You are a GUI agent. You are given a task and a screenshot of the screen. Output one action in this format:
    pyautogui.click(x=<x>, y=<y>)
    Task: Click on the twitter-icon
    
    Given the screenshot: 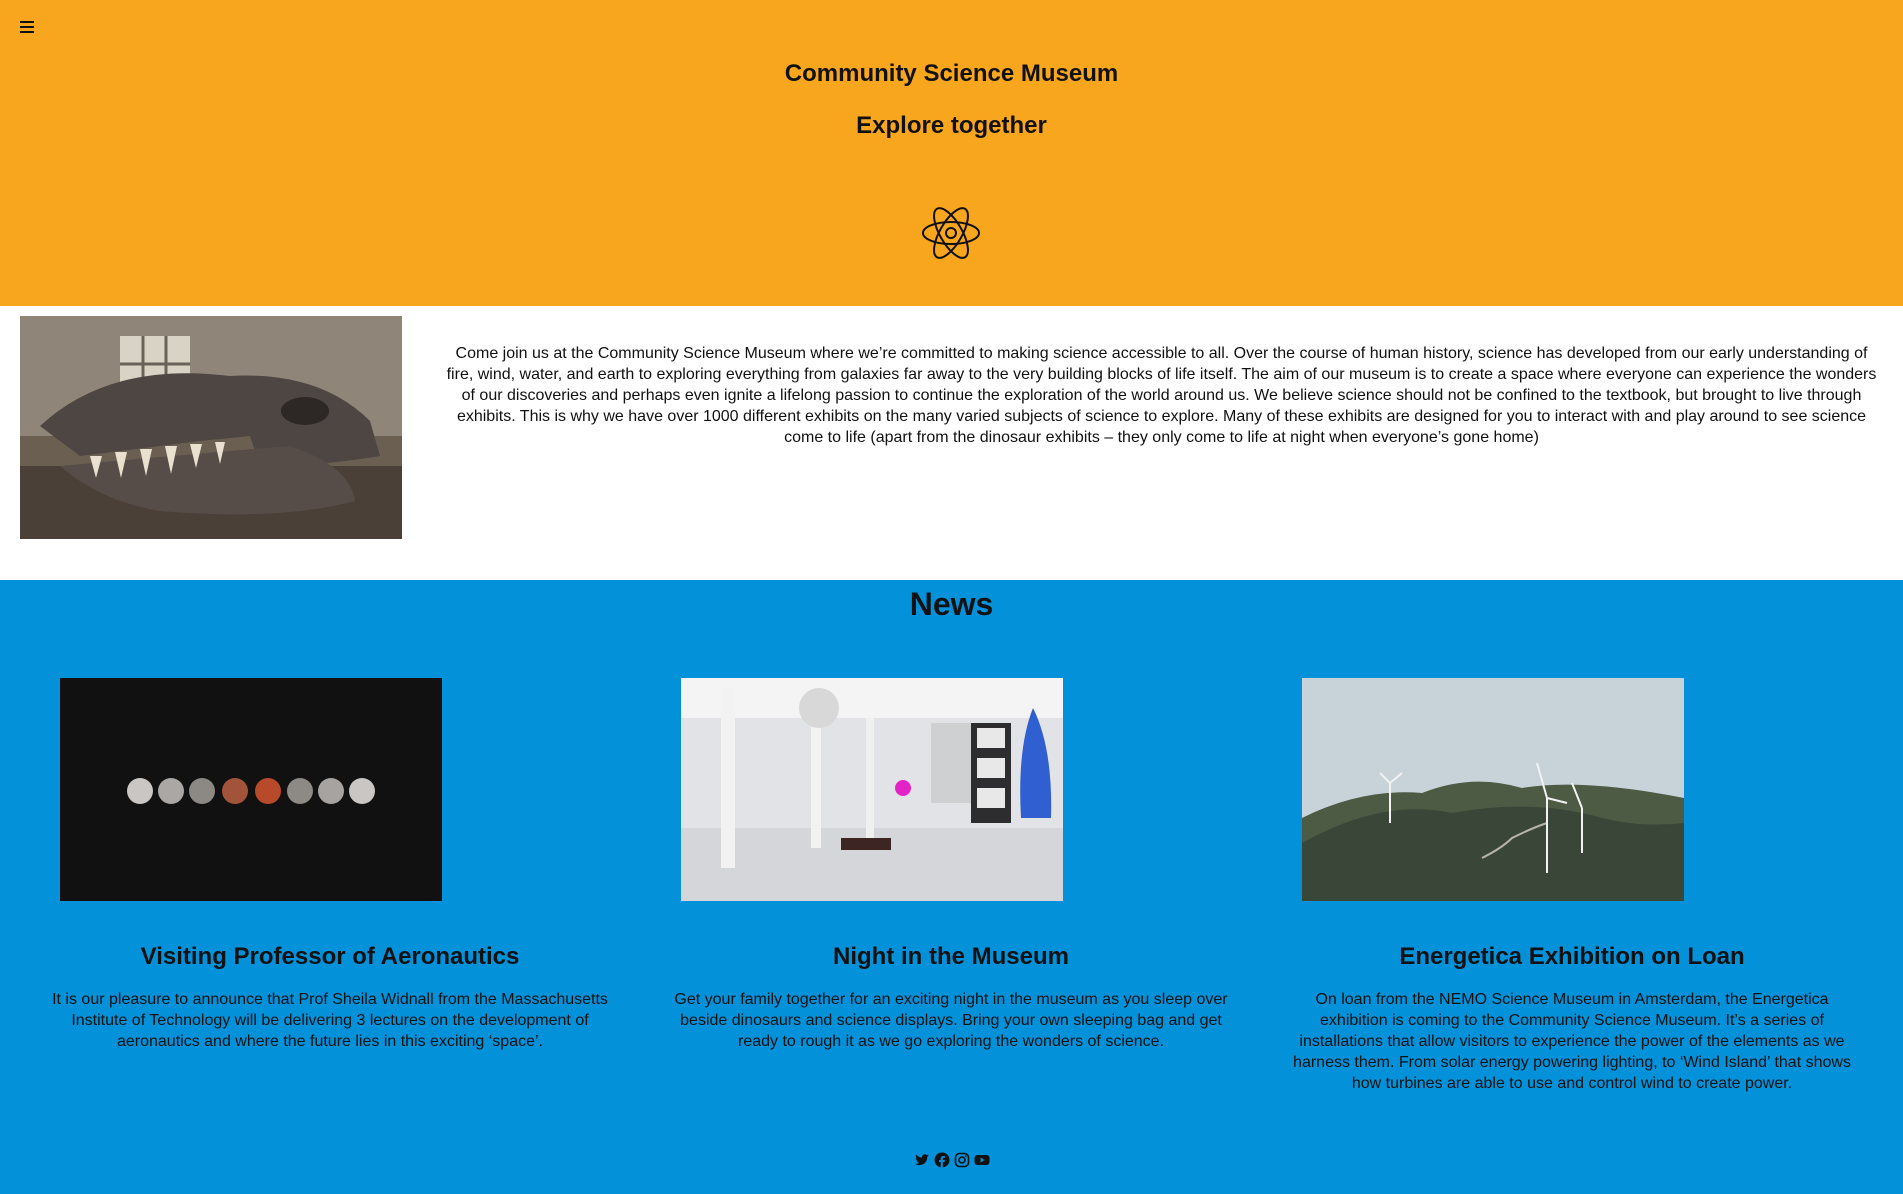 What is the action you would take?
    pyautogui.click(x=922, y=1160)
    